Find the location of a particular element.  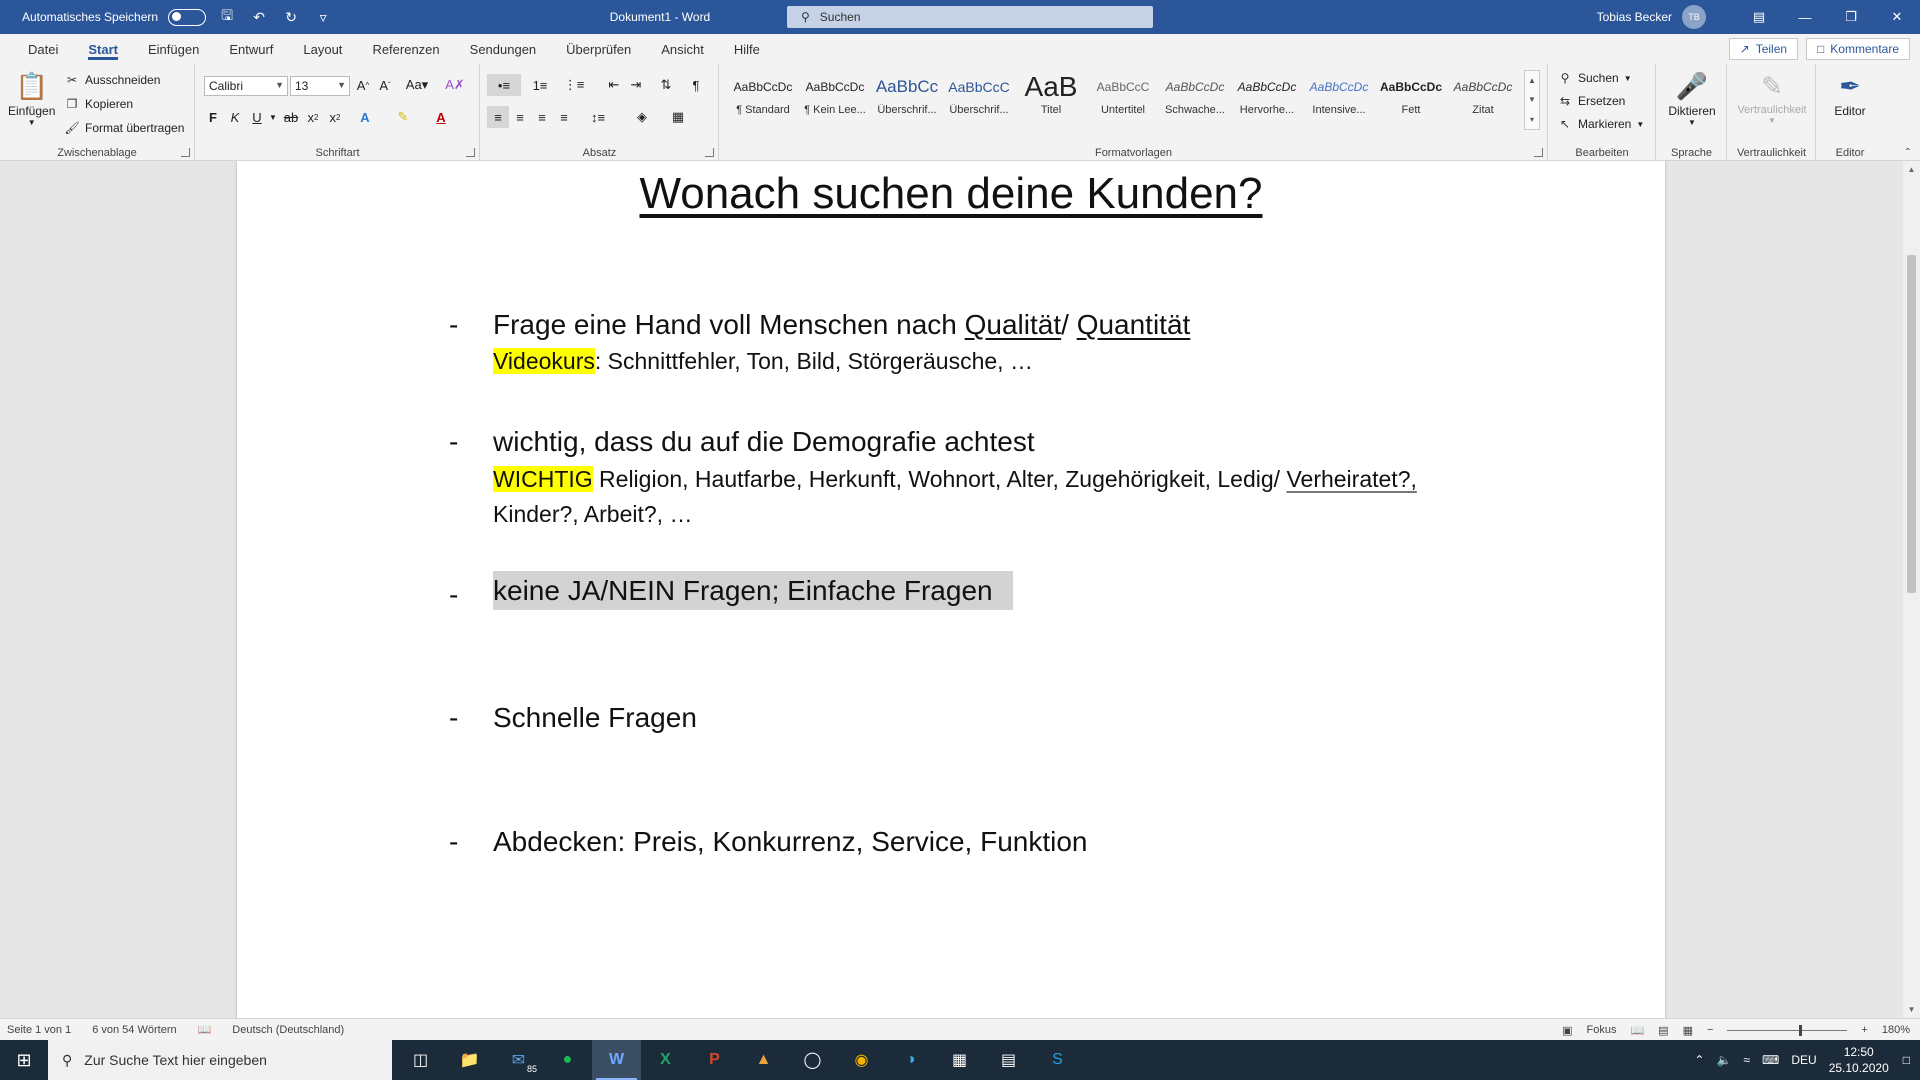

zoom-level: 180% is located at coordinates (1896, 1030).